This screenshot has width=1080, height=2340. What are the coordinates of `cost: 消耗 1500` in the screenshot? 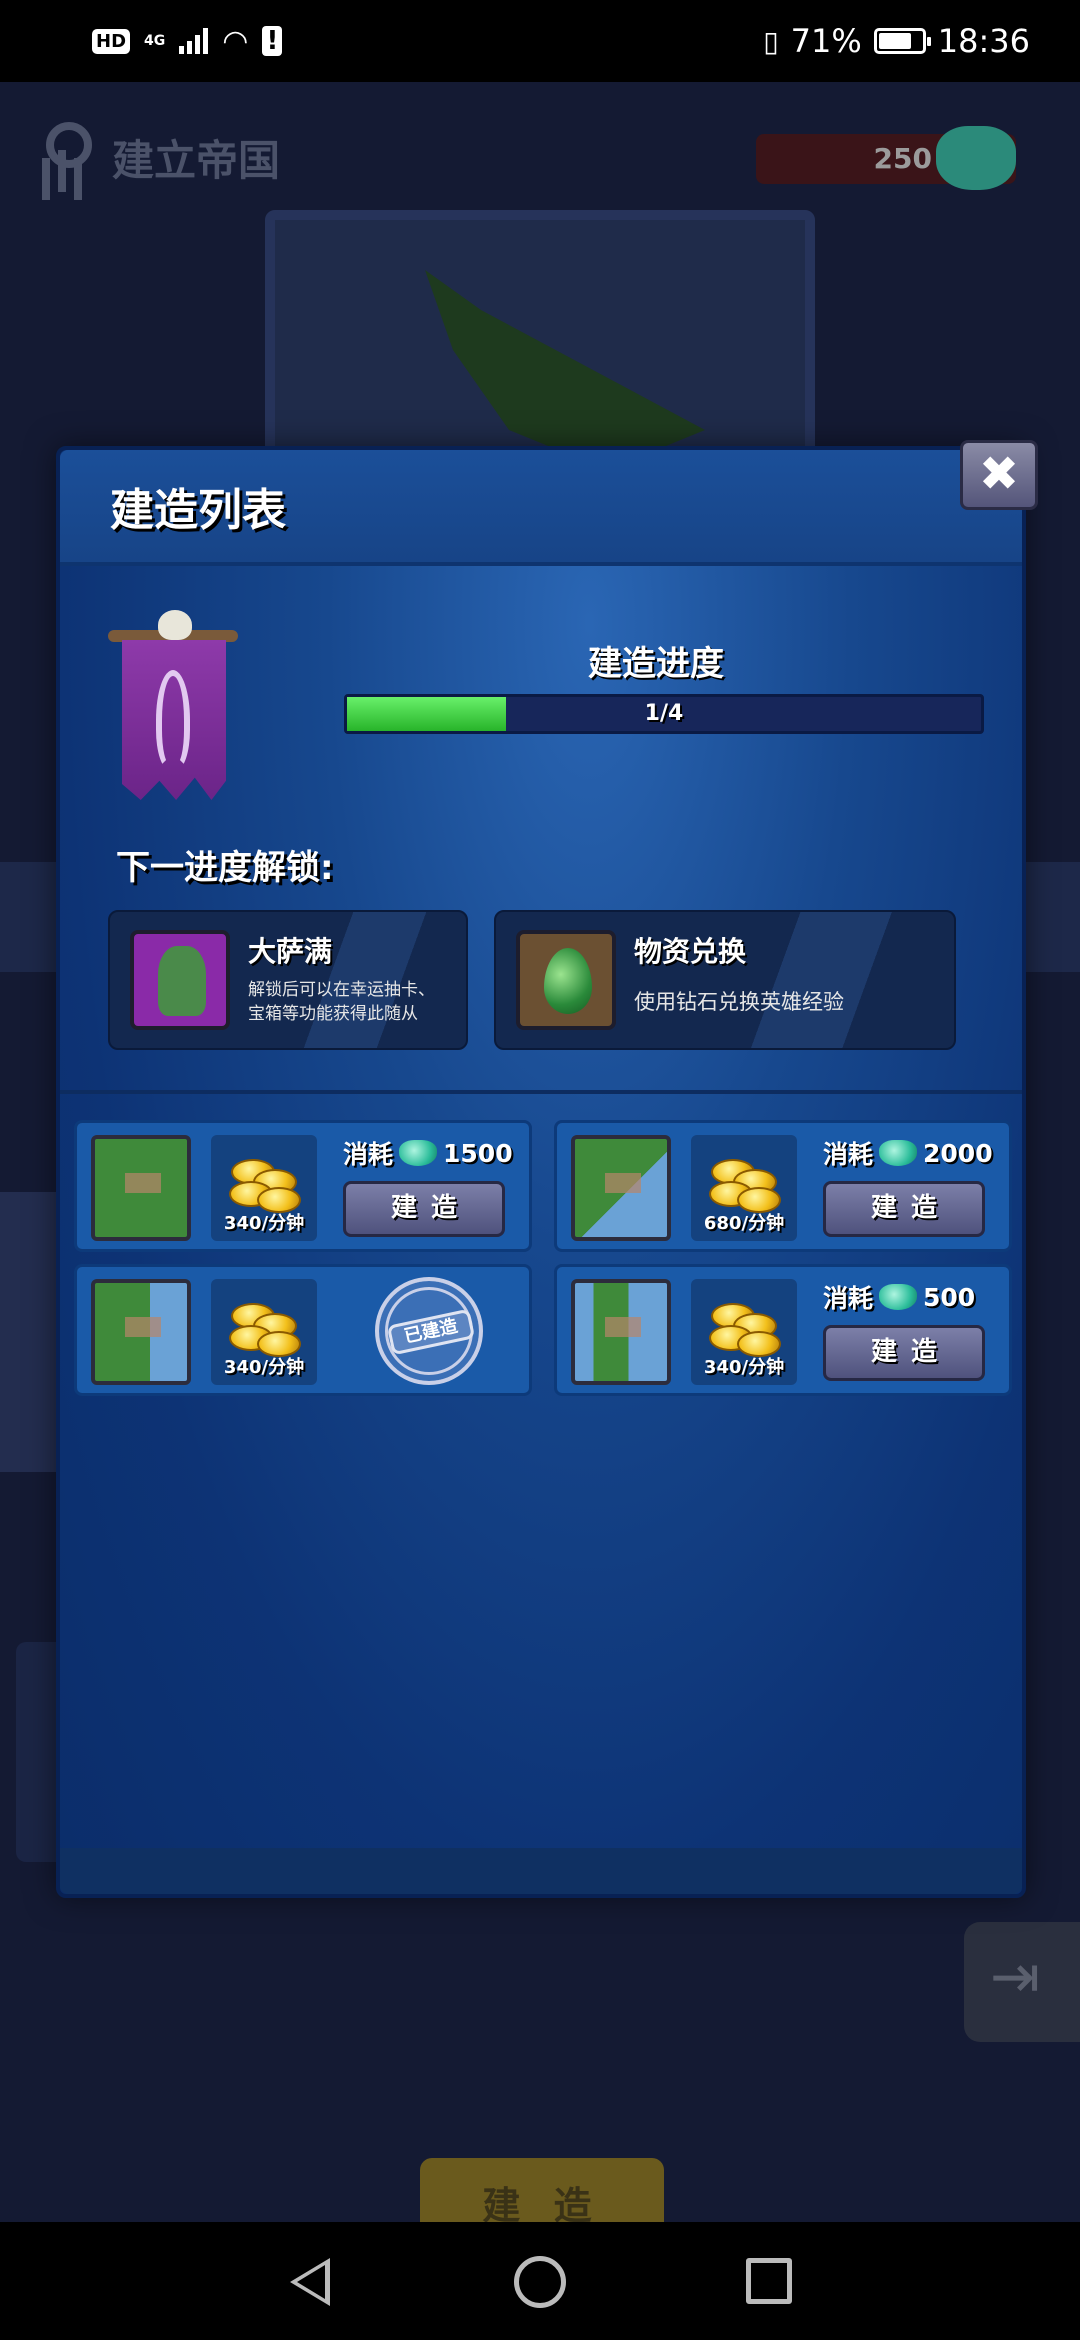 It's located at (428, 1153).